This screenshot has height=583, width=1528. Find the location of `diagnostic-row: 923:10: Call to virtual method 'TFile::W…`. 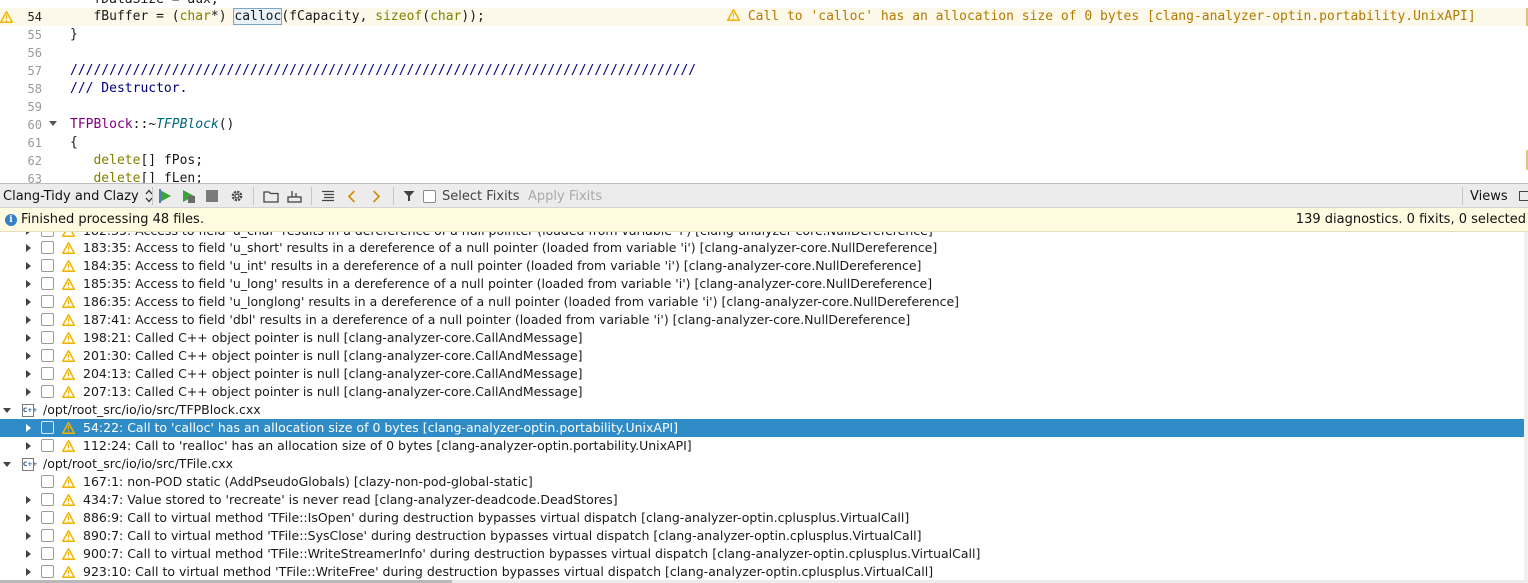

diagnostic-row: 923:10: Call to virtual method 'TFile::W… is located at coordinates (762, 572).